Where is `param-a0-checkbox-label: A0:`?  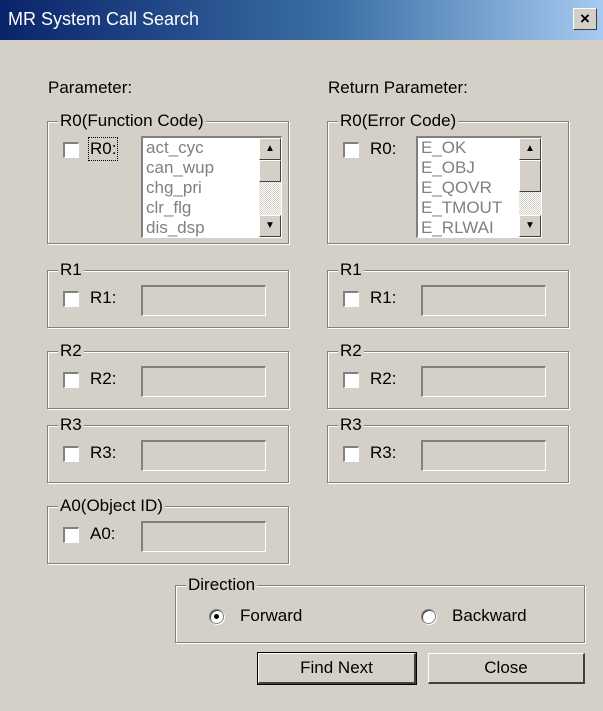 param-a0-checkbox-label: A0: is located at coordinates (103, 533).